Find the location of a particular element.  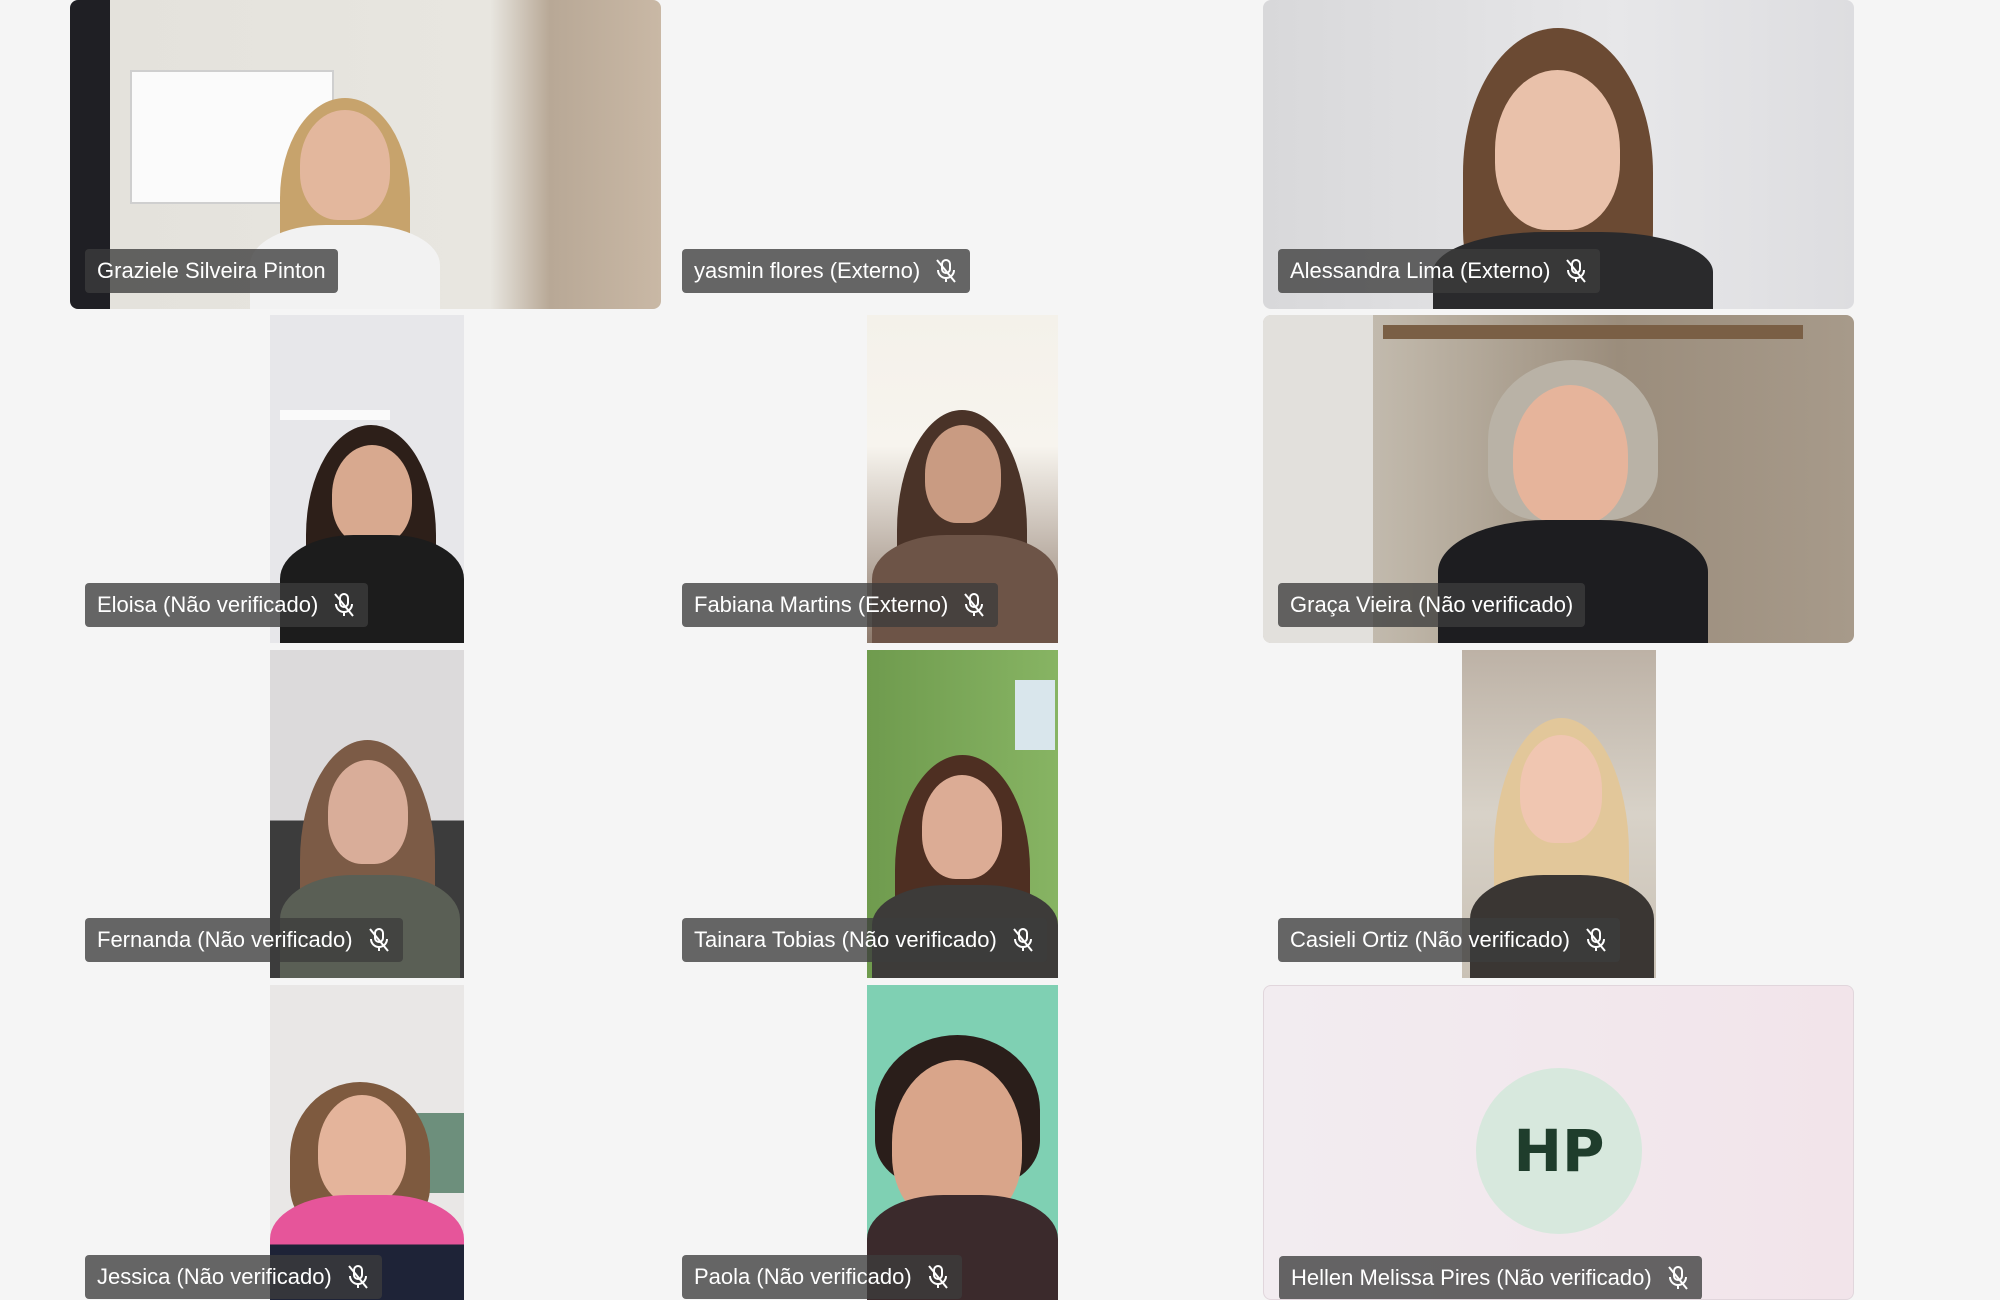

participant-name-chip: Graziele Silveira Pinton is located at coordinates (211, 271).